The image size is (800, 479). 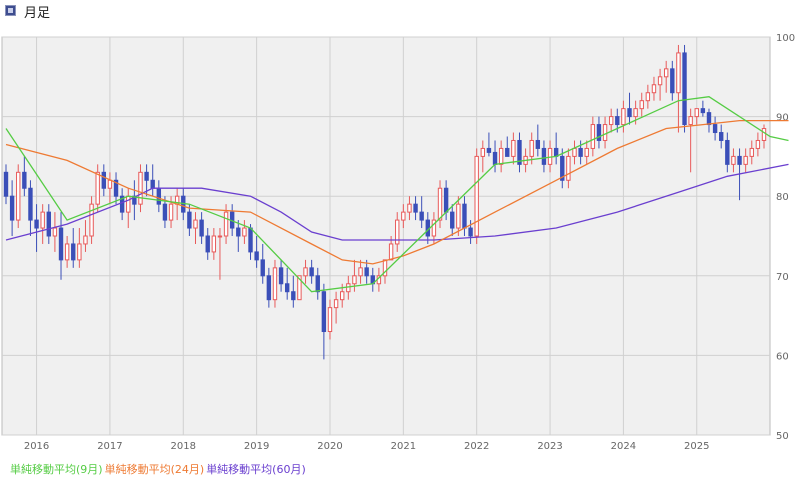 What do you see at coordinates (329, 446) in the screenshot?
I see `x-tick-label: 2020` at bounding box center [329, 446].